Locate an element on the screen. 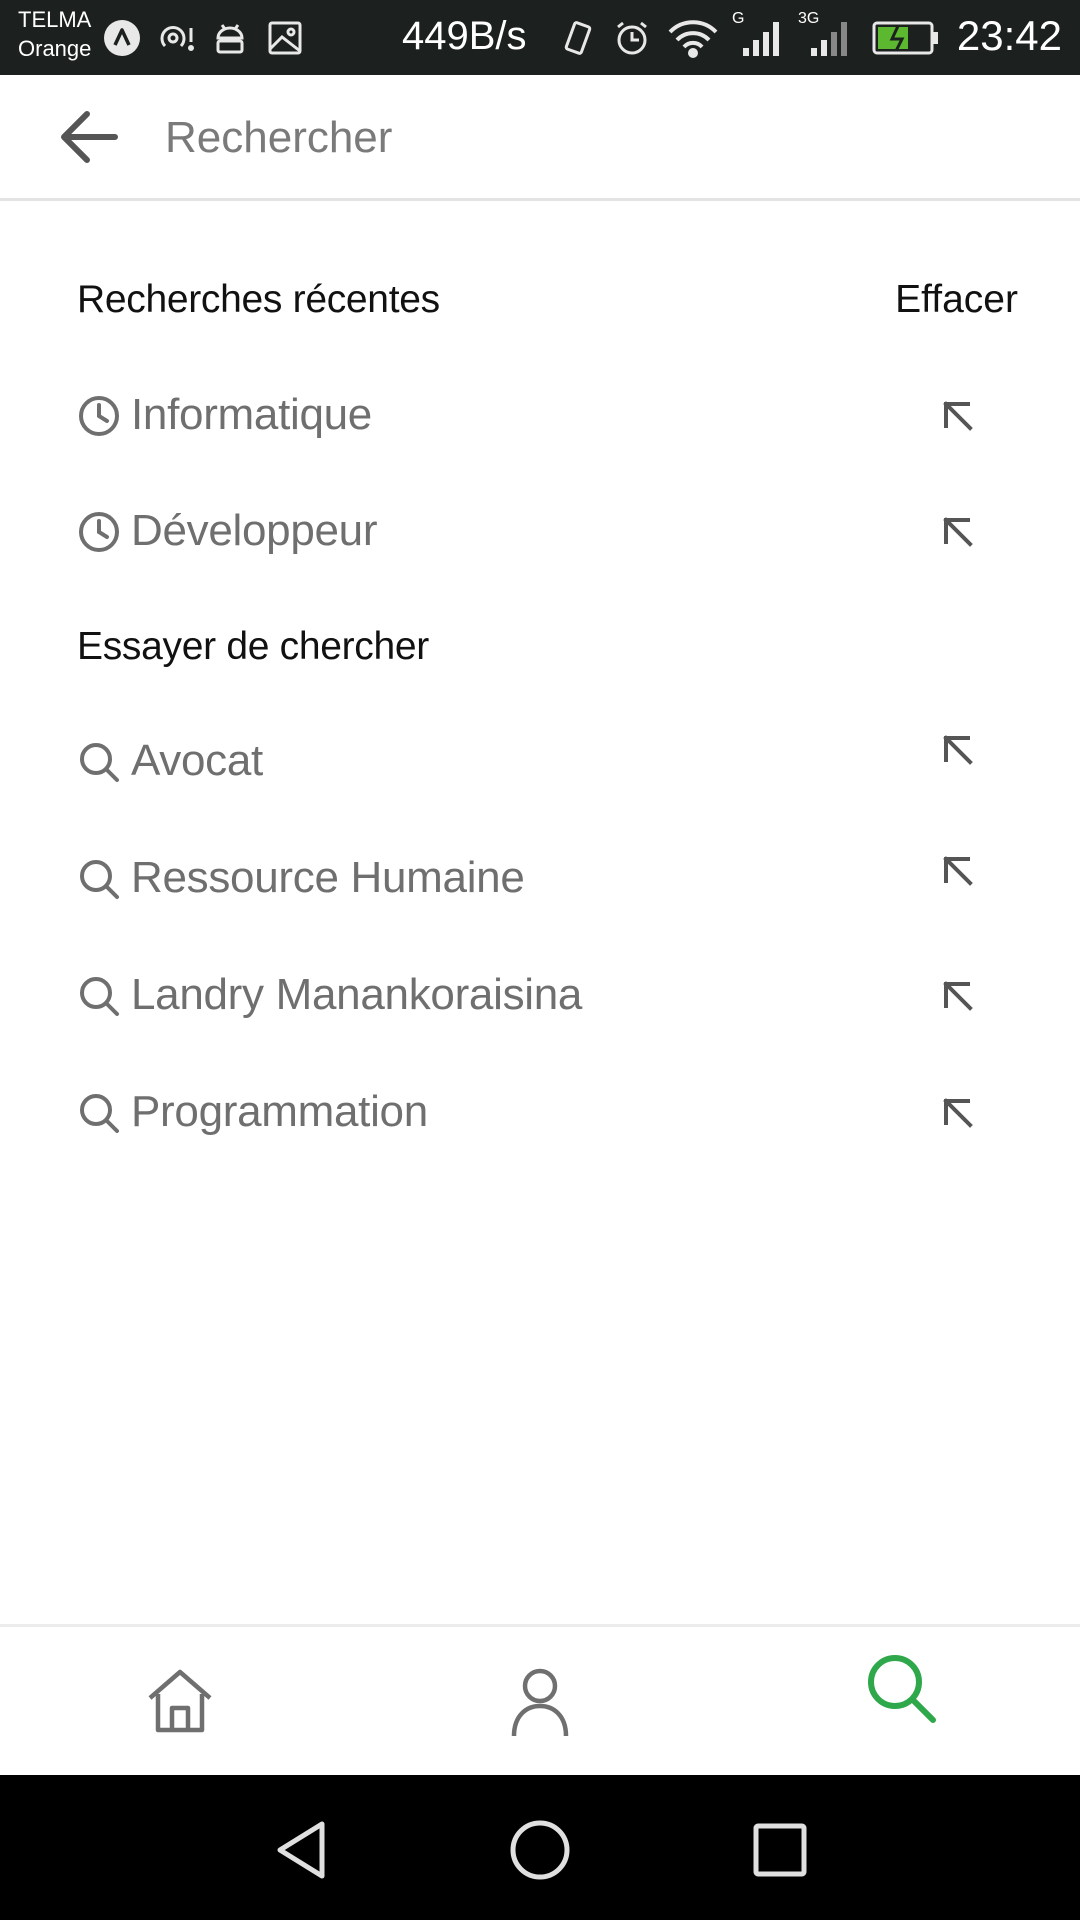 The height and width of the screenshot is (1920, 1080). network-speed: 449B/s is located at coordinates (464, 36).